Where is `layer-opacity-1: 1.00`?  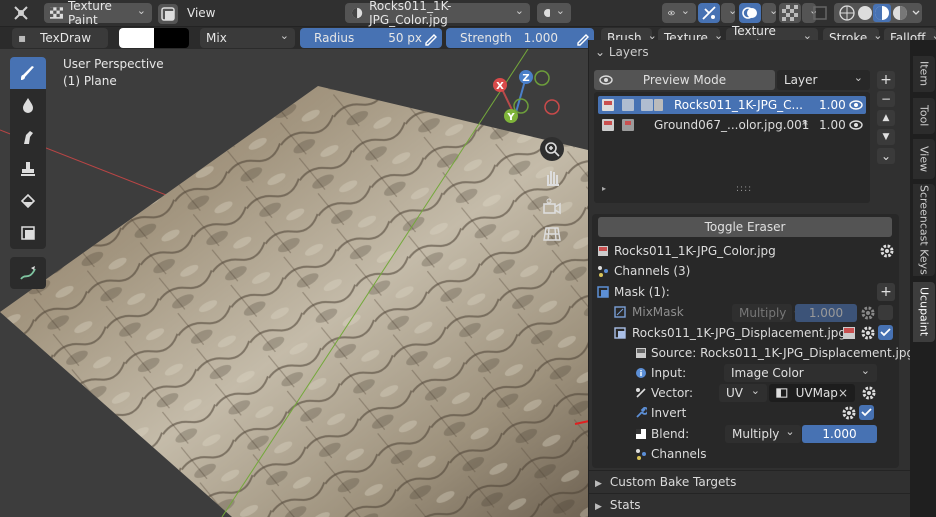 layer-opacity-1: 1.00 is located at coordinates (832, 105).